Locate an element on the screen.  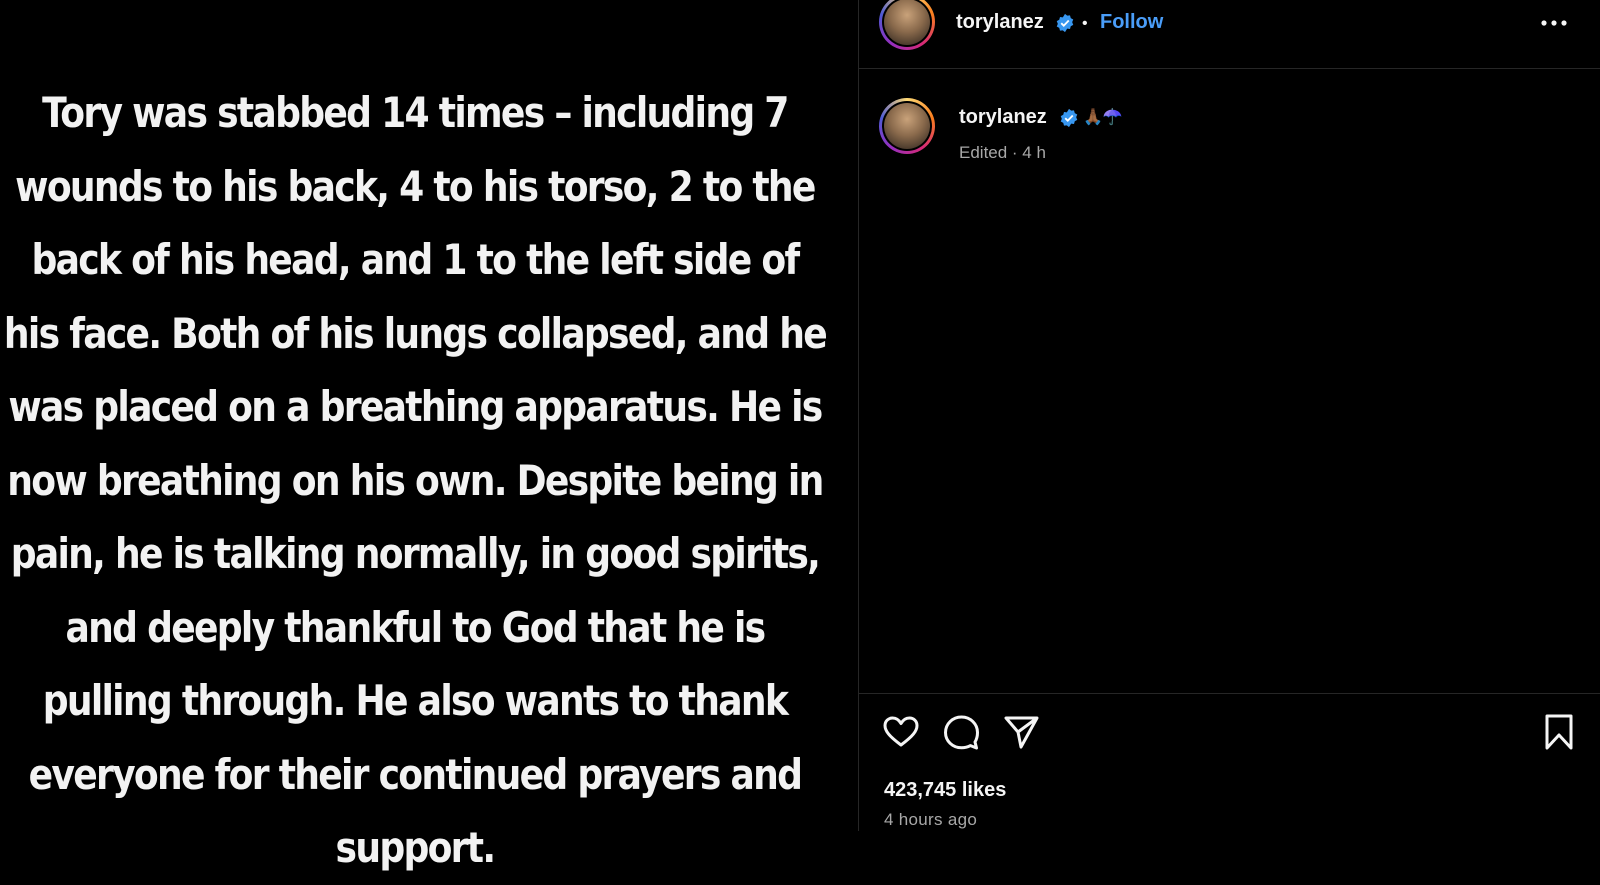
header-username: torylanez is located at coordinates (1000, 22).